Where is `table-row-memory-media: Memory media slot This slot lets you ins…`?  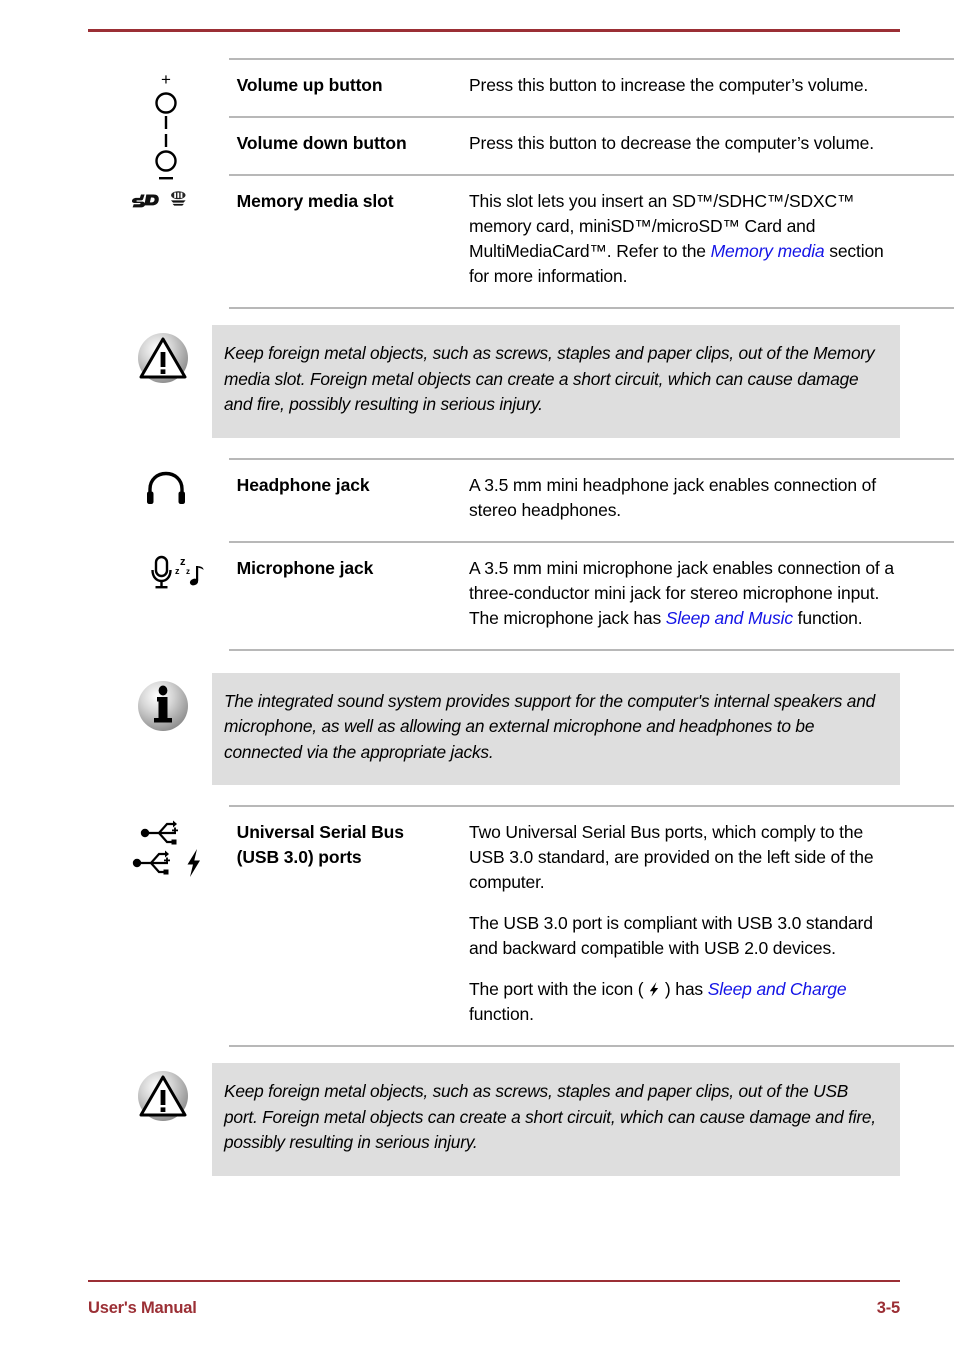
table-row-memory-media: Memory media slot This slot lets you ins… is located at coordinates (477, 241).